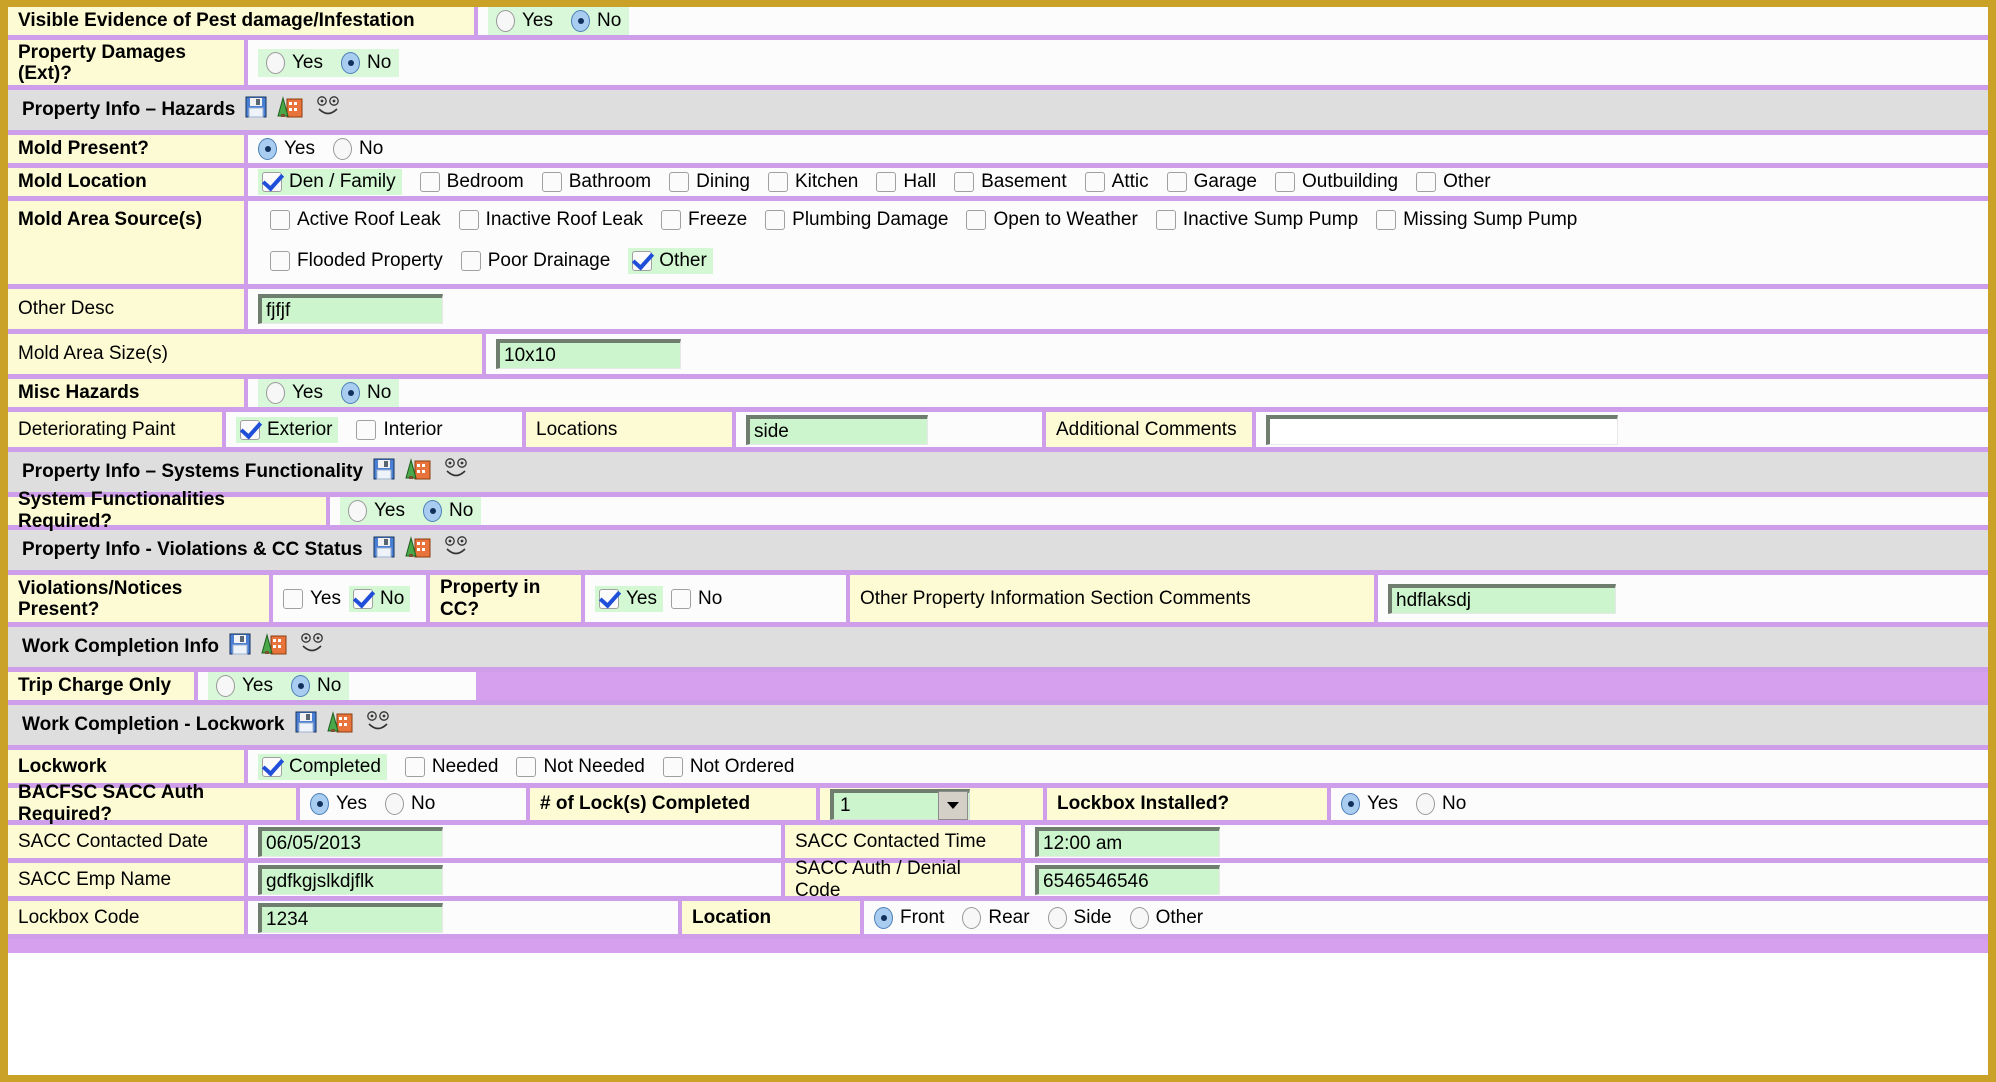 Image resolution: width=1996 pixels, height=1082 pixels. What do you see at coordinates (350, 879) in the screenshot?
I see `sacc-emp-name-input: gdfkgjslkdjflk` at bounding box center [350, 879].